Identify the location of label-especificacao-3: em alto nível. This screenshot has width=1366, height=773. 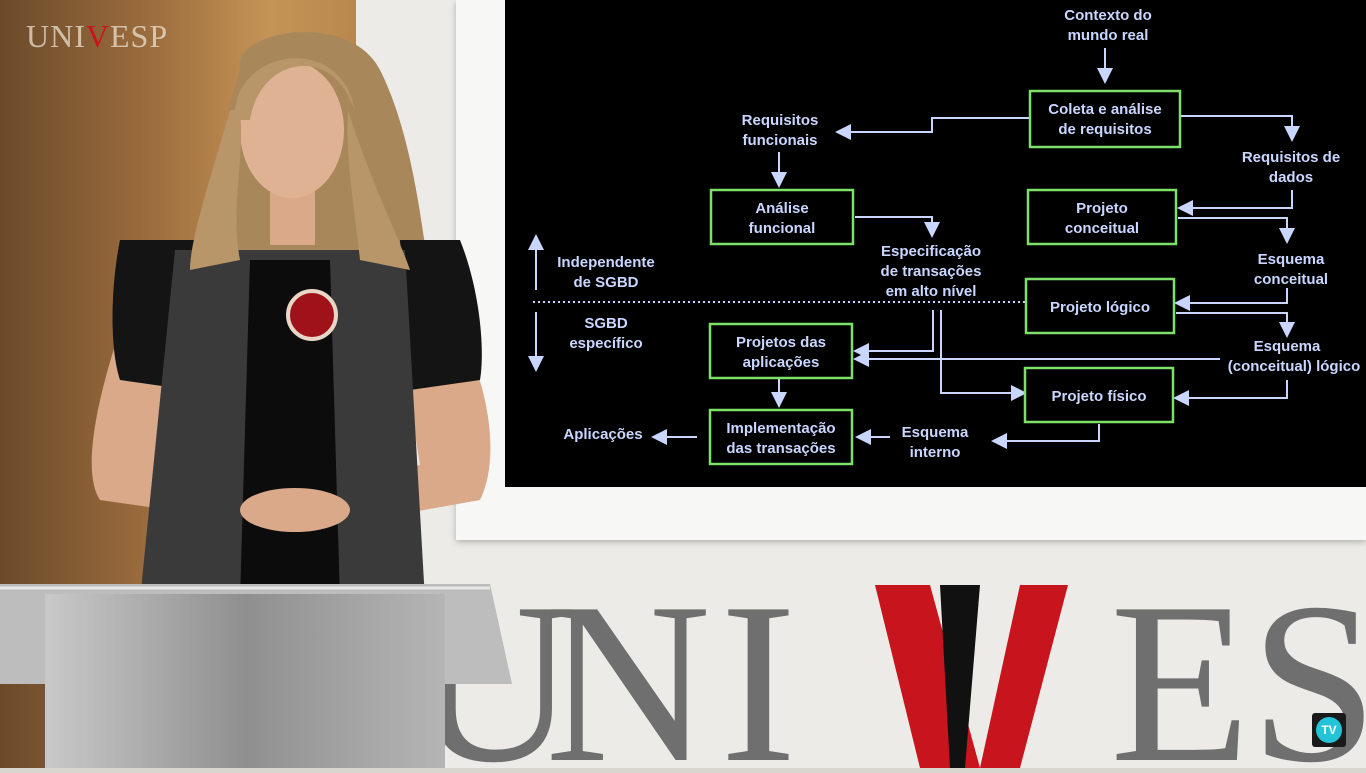
(931, 291).